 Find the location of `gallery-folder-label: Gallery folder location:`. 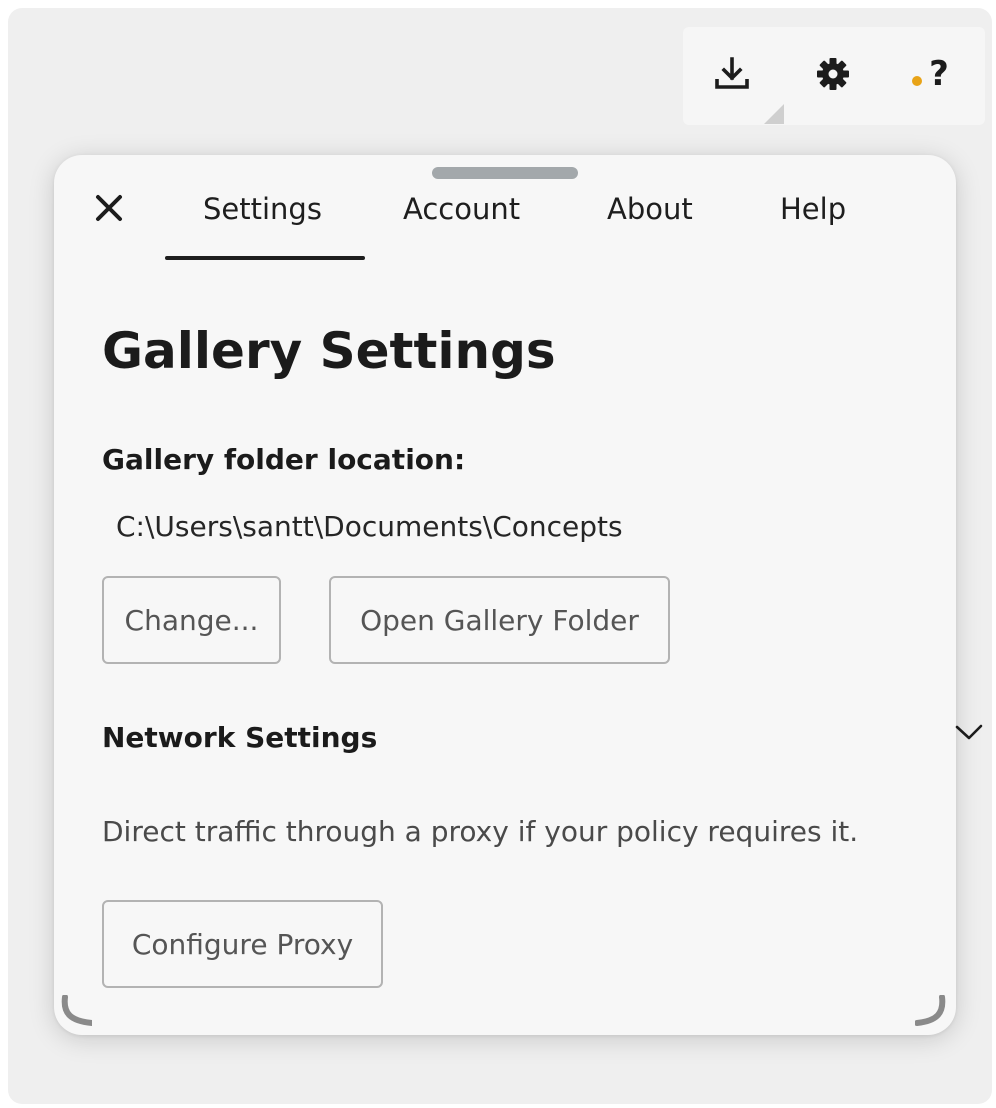

gallery-folder-label: Gallery folder location: is located at coordinates (284, 459).